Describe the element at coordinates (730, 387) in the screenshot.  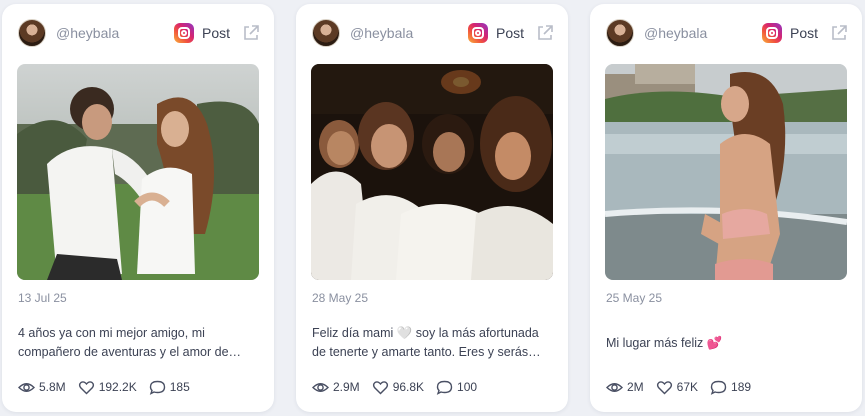
I see `comments-stat: 189` at that location.